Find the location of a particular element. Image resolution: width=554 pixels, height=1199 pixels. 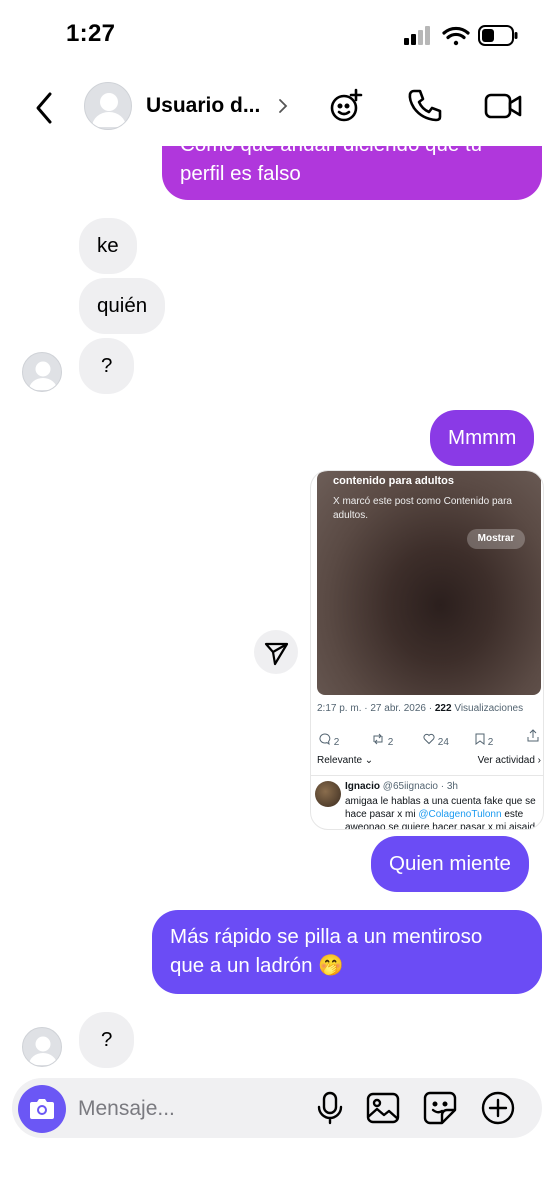

plus-icon is located at coordinates (498, 1108).